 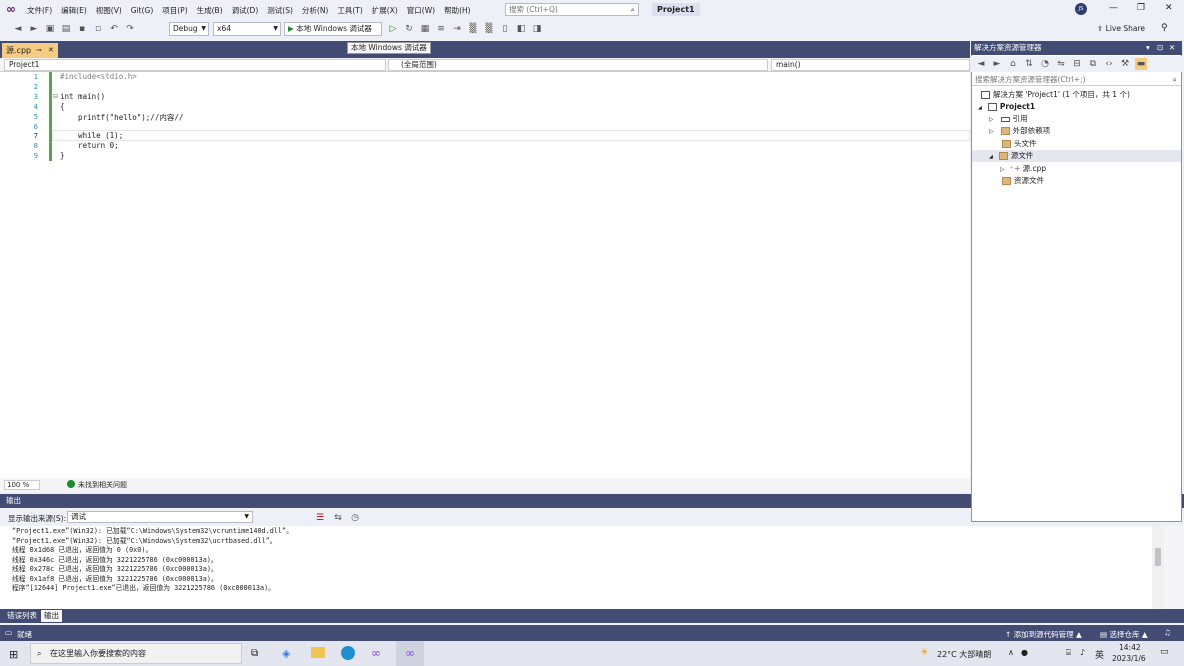 What do you see at coordinates (1076, 79) in the screenshot?
I see `solution-search-input: 搜索解决方案资源管理器(Ctrl+;) ⌕` at bounding box center [1076, 79].